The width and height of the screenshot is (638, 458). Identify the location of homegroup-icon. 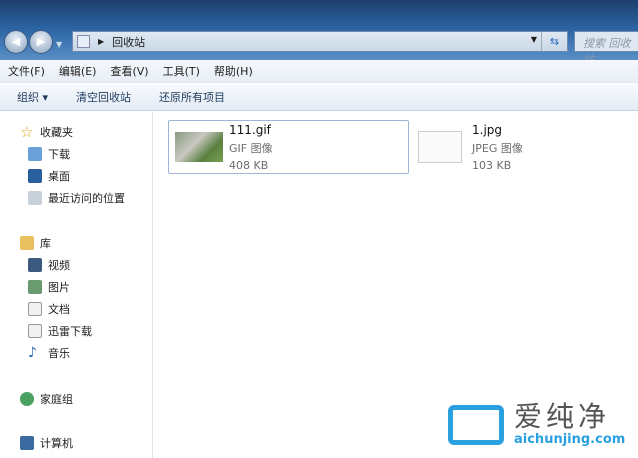
(27, 399).